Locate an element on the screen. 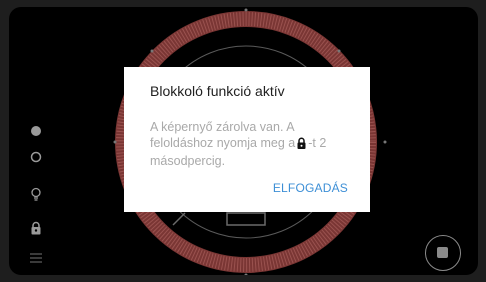 The width and height of the screenshot is (486, 282). accept-button: ELFOGADÁS is located at coordinates (310, 188).